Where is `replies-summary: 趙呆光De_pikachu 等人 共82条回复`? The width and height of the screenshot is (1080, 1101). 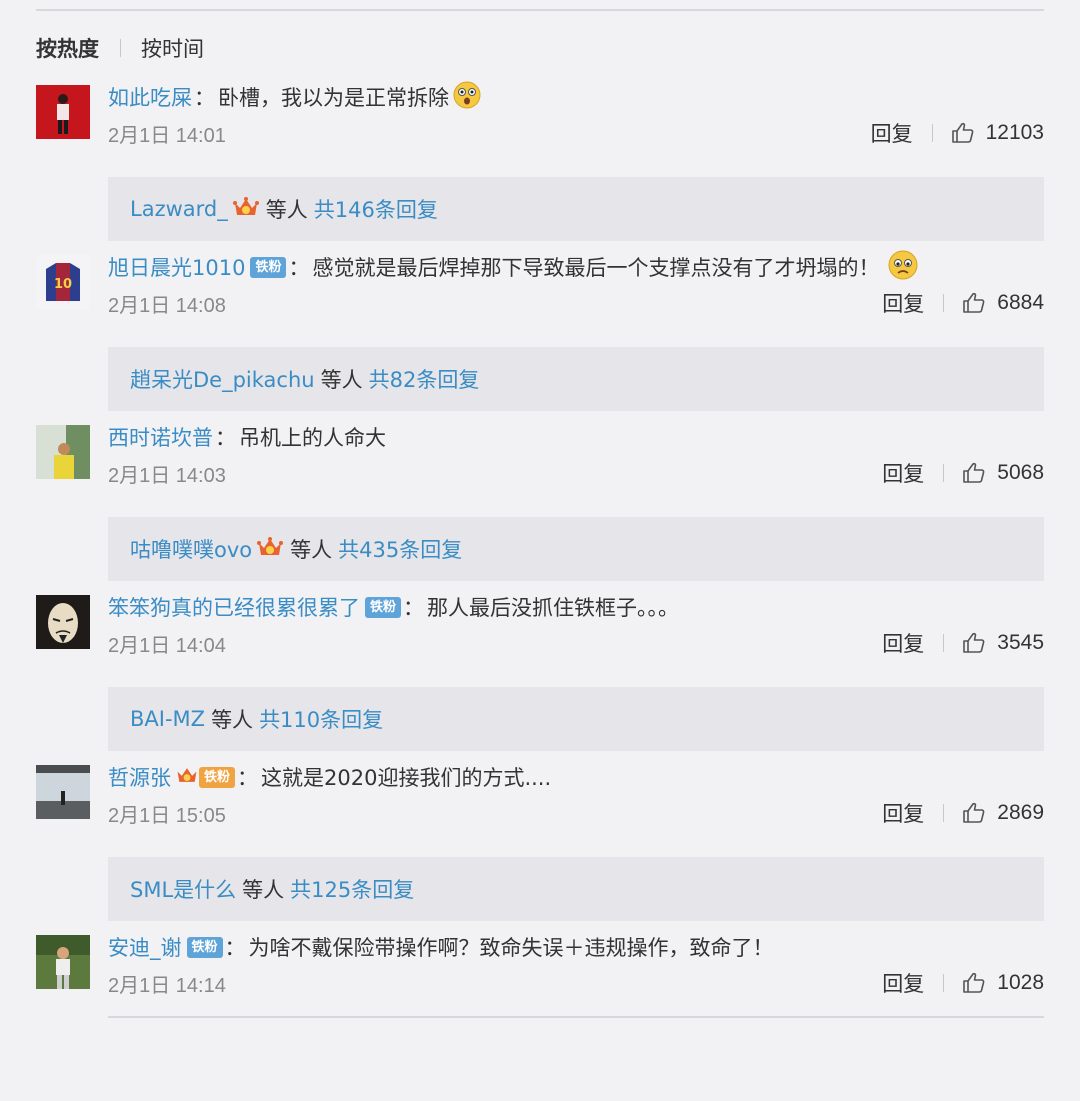 replies-summary: 趙呆光De_pikachu 等人 共82条回复 is located at coordinates (576, 379).